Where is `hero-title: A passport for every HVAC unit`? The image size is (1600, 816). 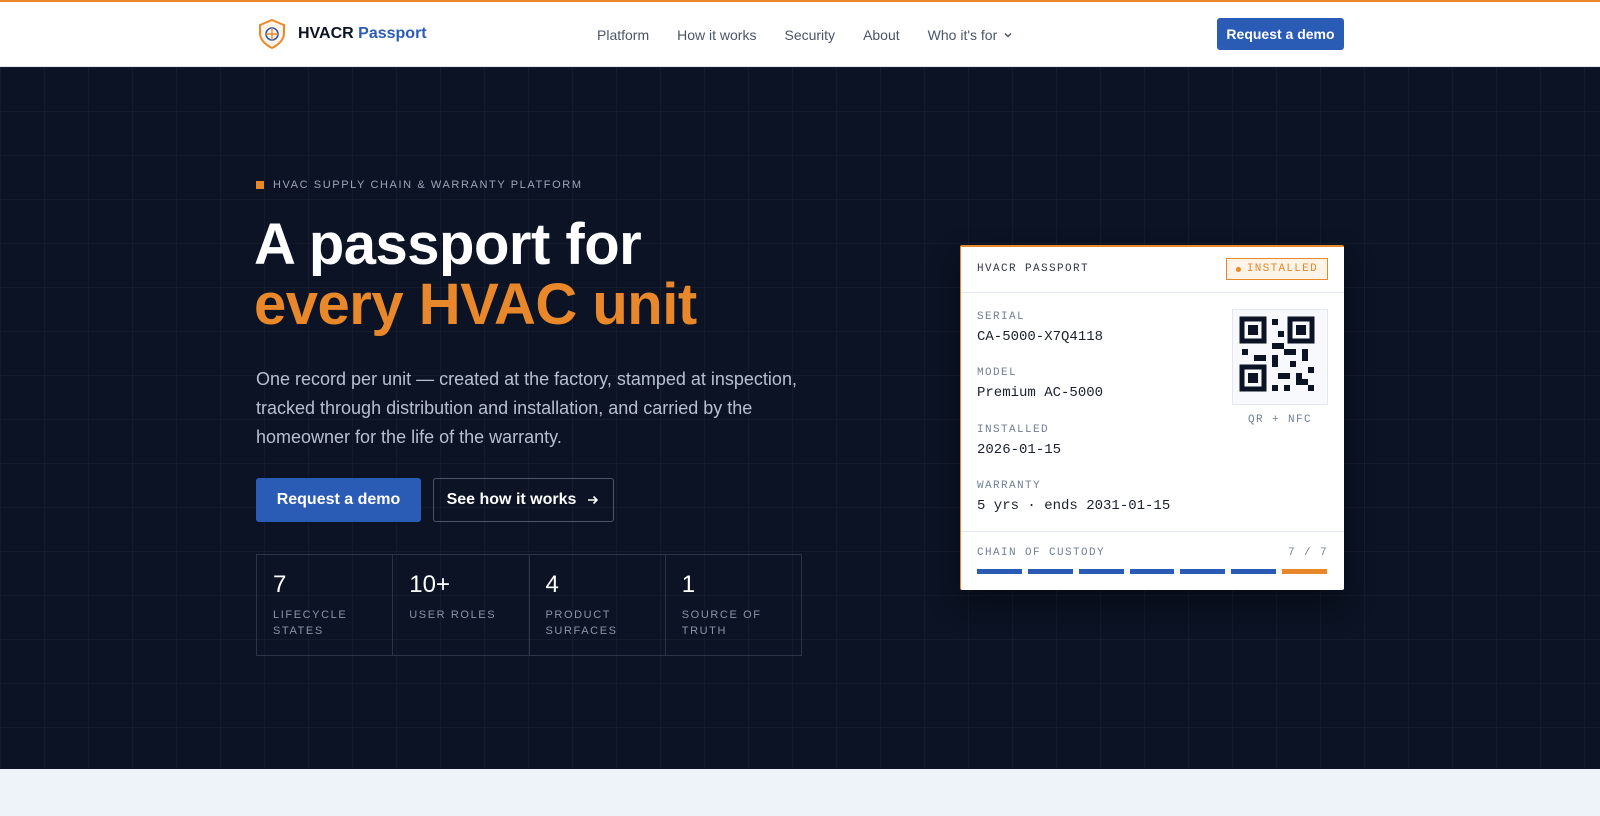
hero-title: A passport for every HVAC unit is located at coordinates (475, 275).